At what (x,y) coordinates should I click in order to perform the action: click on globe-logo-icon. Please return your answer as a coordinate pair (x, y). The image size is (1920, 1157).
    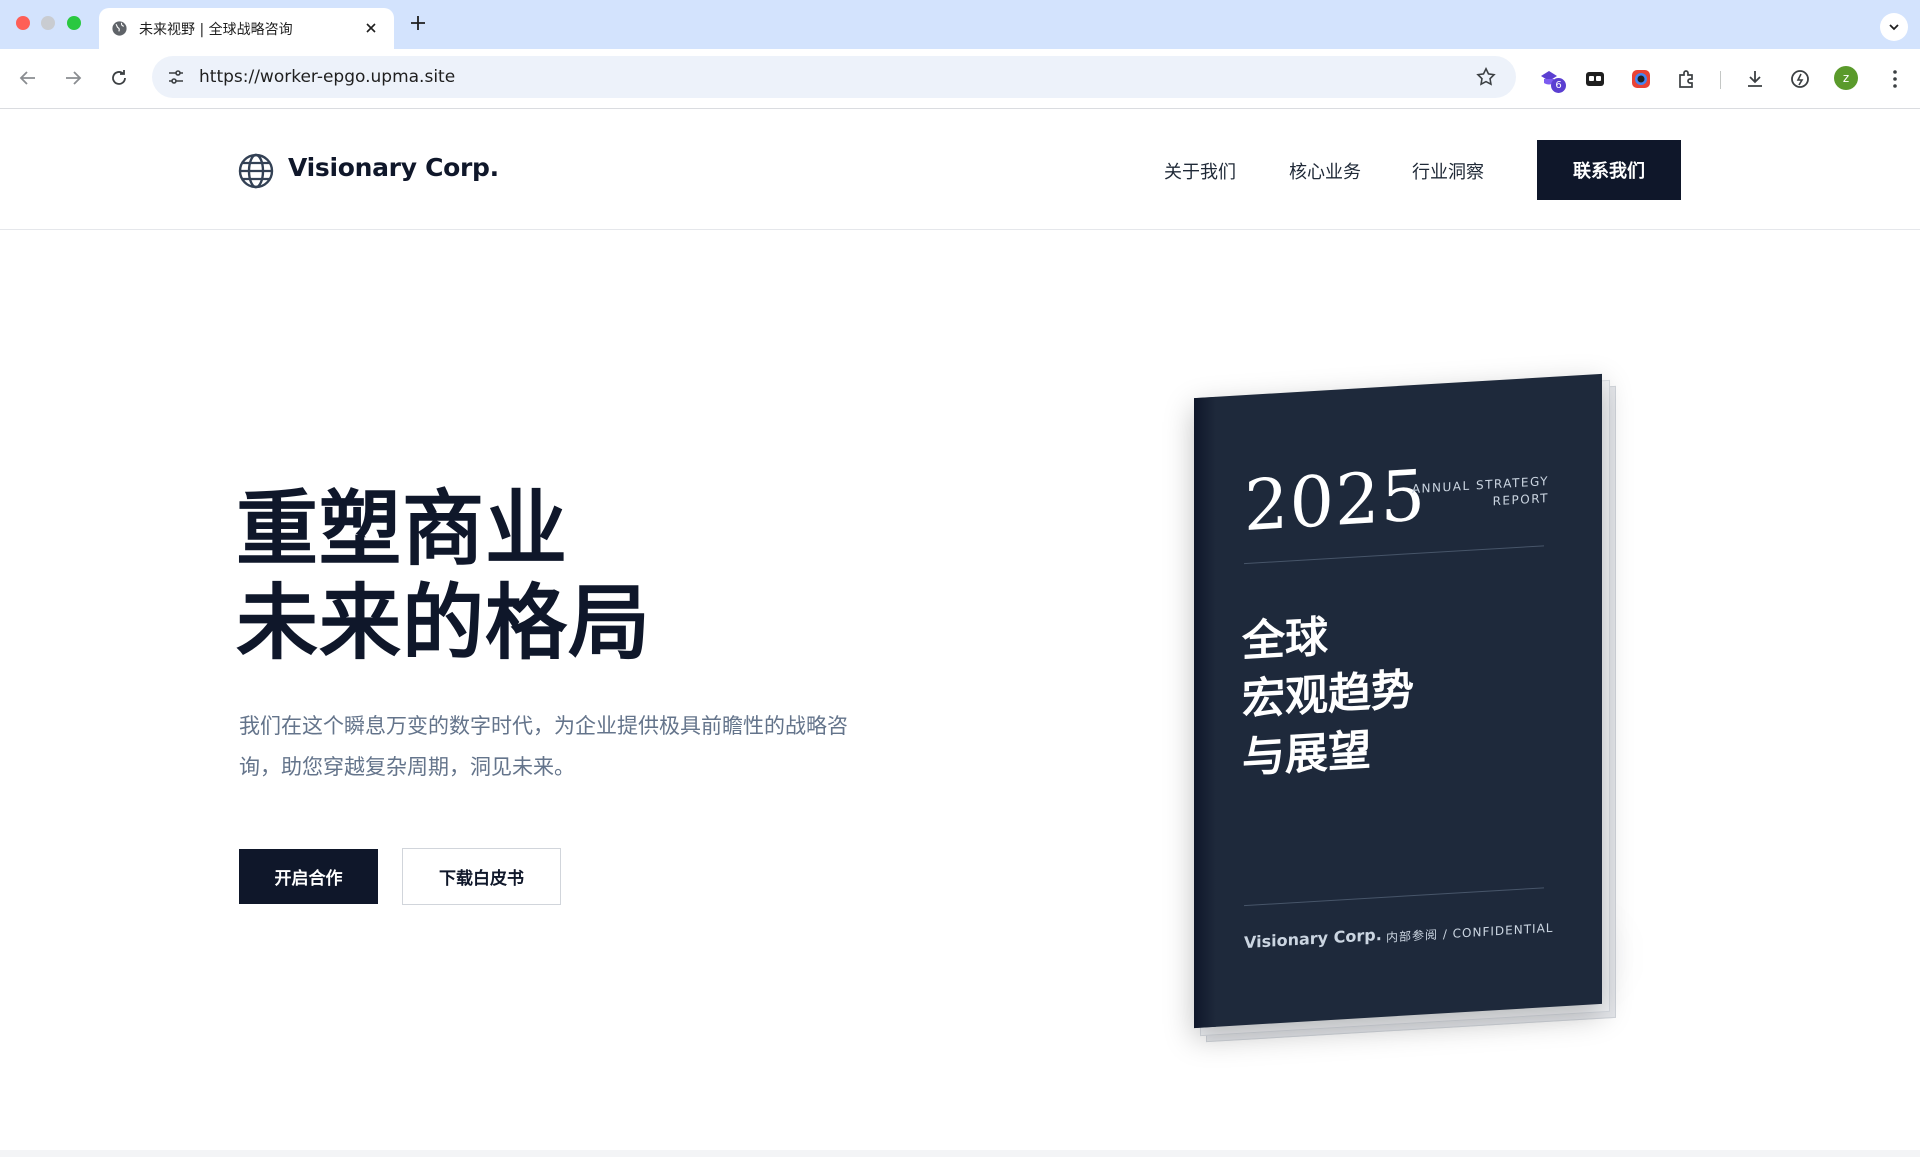
    Looking at the image, I should click on (256, 171).